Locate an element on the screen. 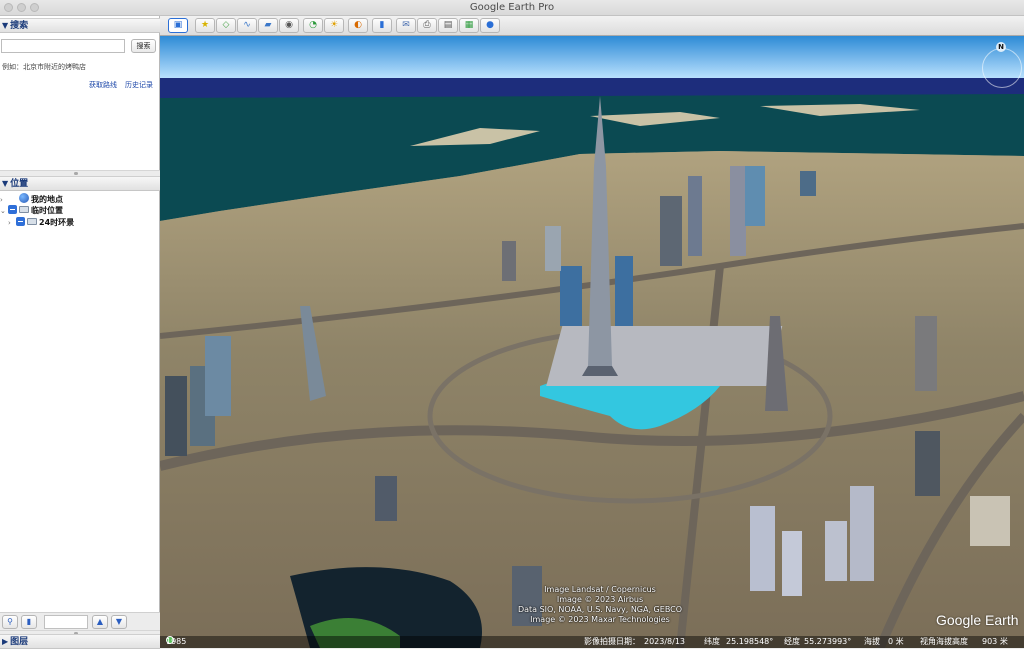 Image resolution: width=1024 pixels, height=649 pixels. elevation-label: 海拔 is located at coordinates (872, 641).